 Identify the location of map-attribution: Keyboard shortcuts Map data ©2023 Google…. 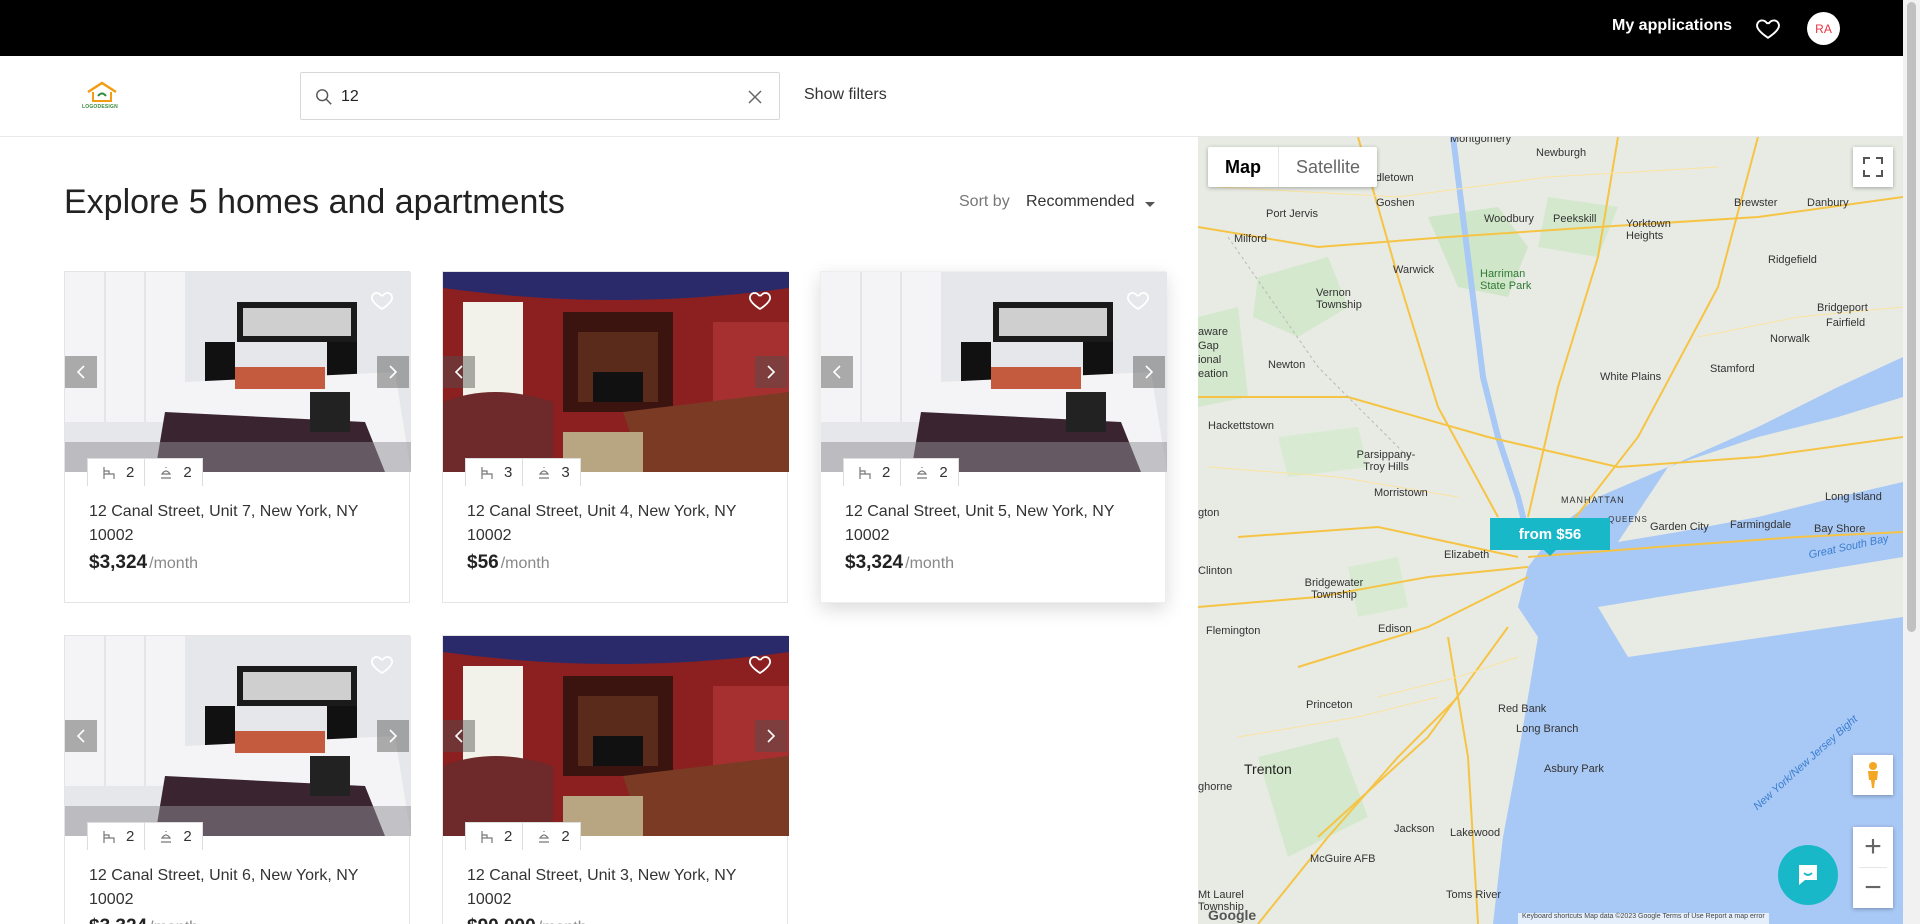
(1643, 918).